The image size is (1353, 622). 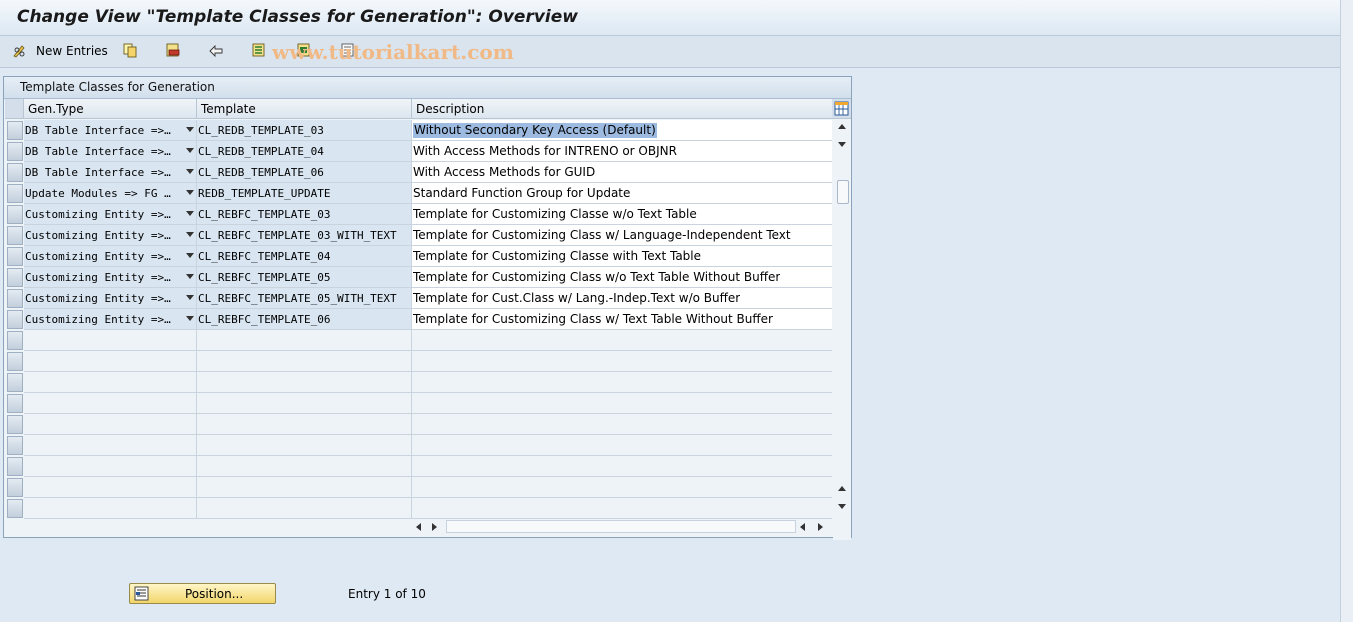 What do you see at coordinates (622, 151) in the screenshot?
I see `description-cell: With Access Methods for INTRENO or OBJNR` at bounding box center [622, 151].